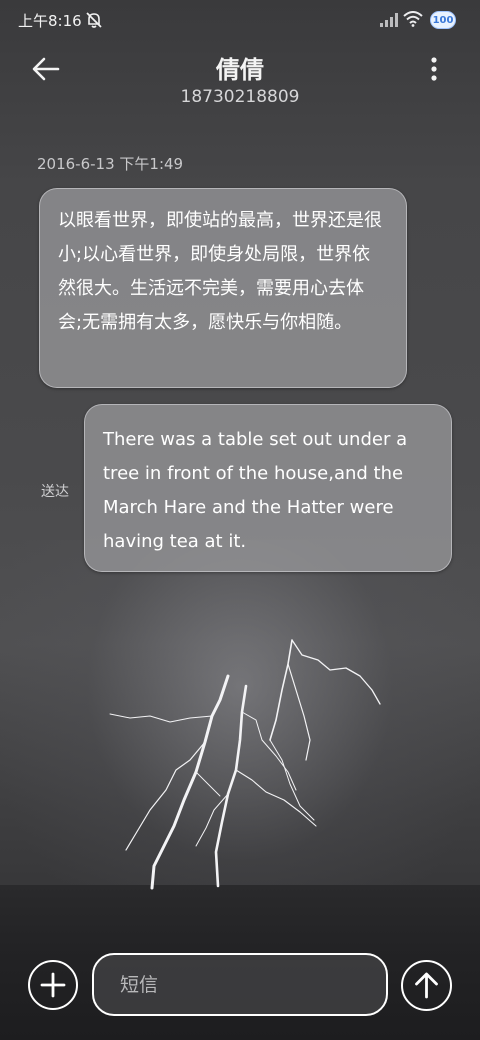 This screenshot has width=480, height=1040. What do you see at coordinates (443, 20) in the screenshot?
I see `battery-icon: 100` at bounding box center [443, 20].